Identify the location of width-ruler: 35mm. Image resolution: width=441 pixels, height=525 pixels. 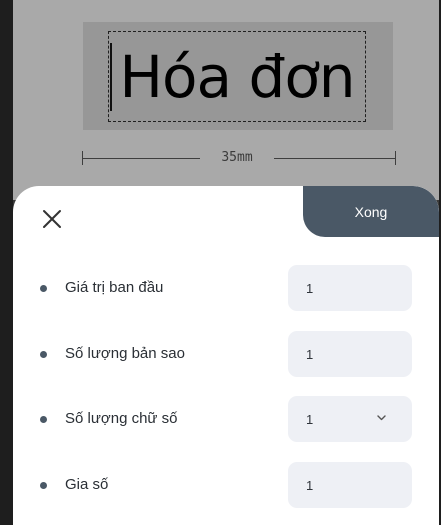
(239, 158).